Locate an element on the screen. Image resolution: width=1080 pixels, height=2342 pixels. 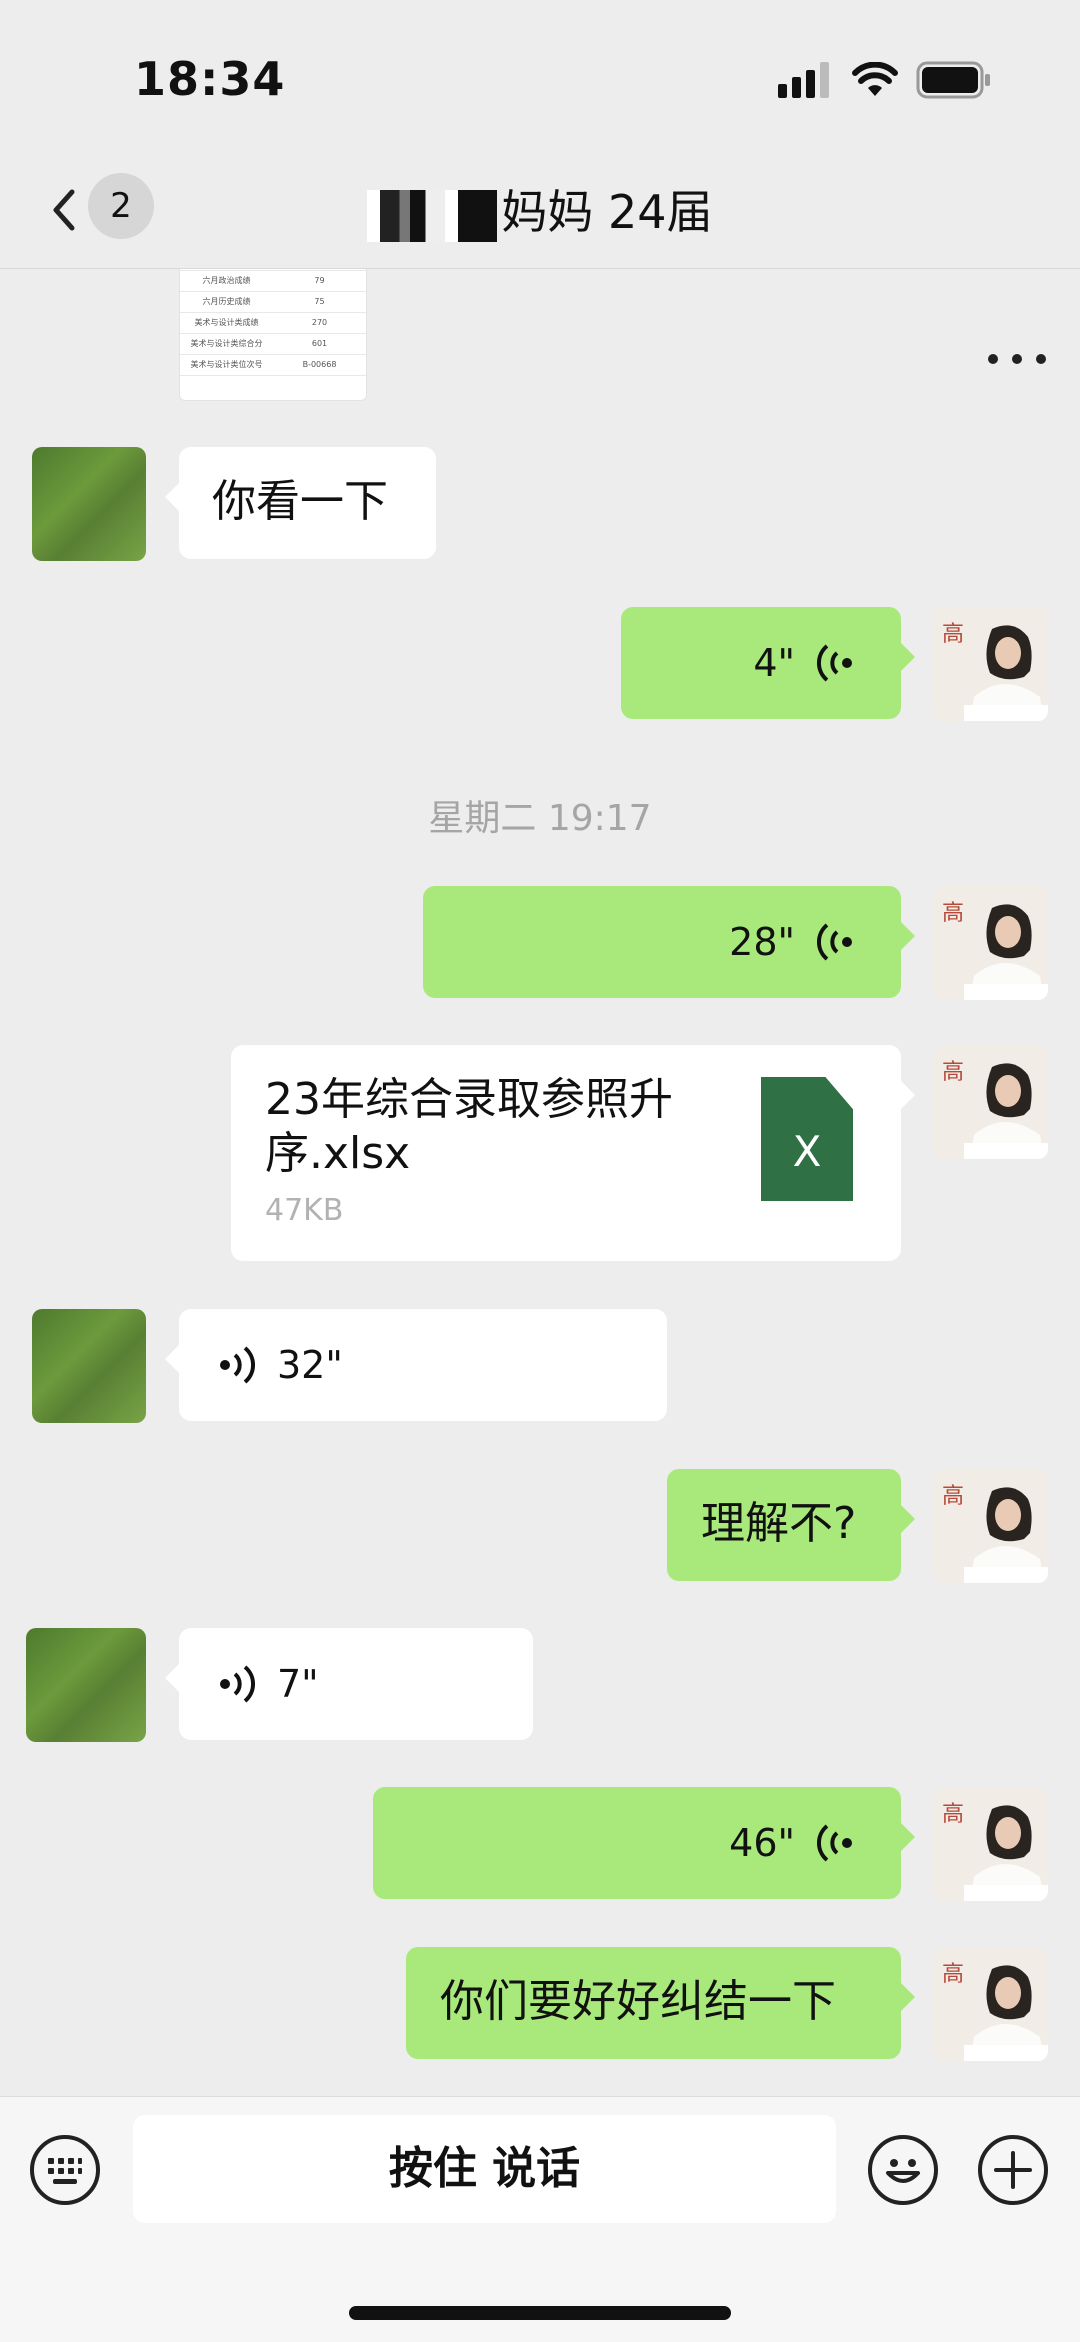
signal-icon is located at coordinates (803, 80).